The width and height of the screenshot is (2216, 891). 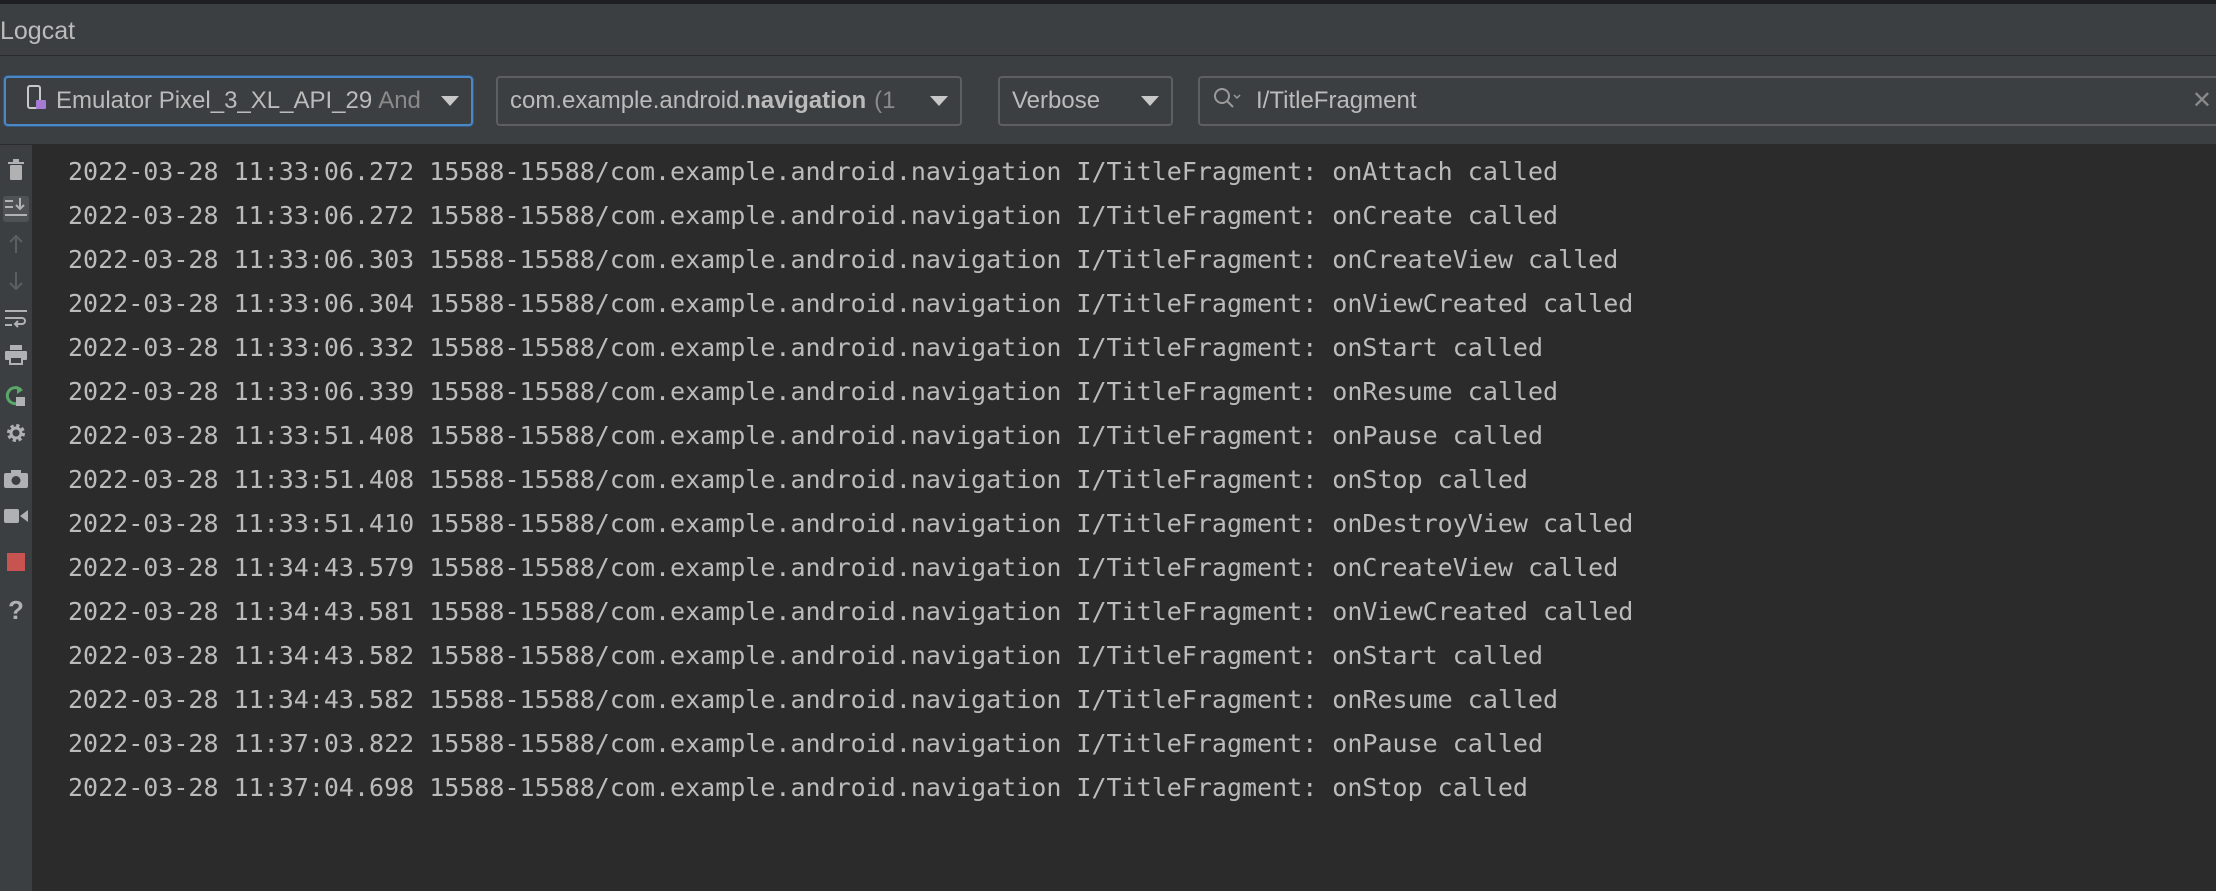 I want to click on logcat-side-toolbar: ?, so click(x=16, y=518).